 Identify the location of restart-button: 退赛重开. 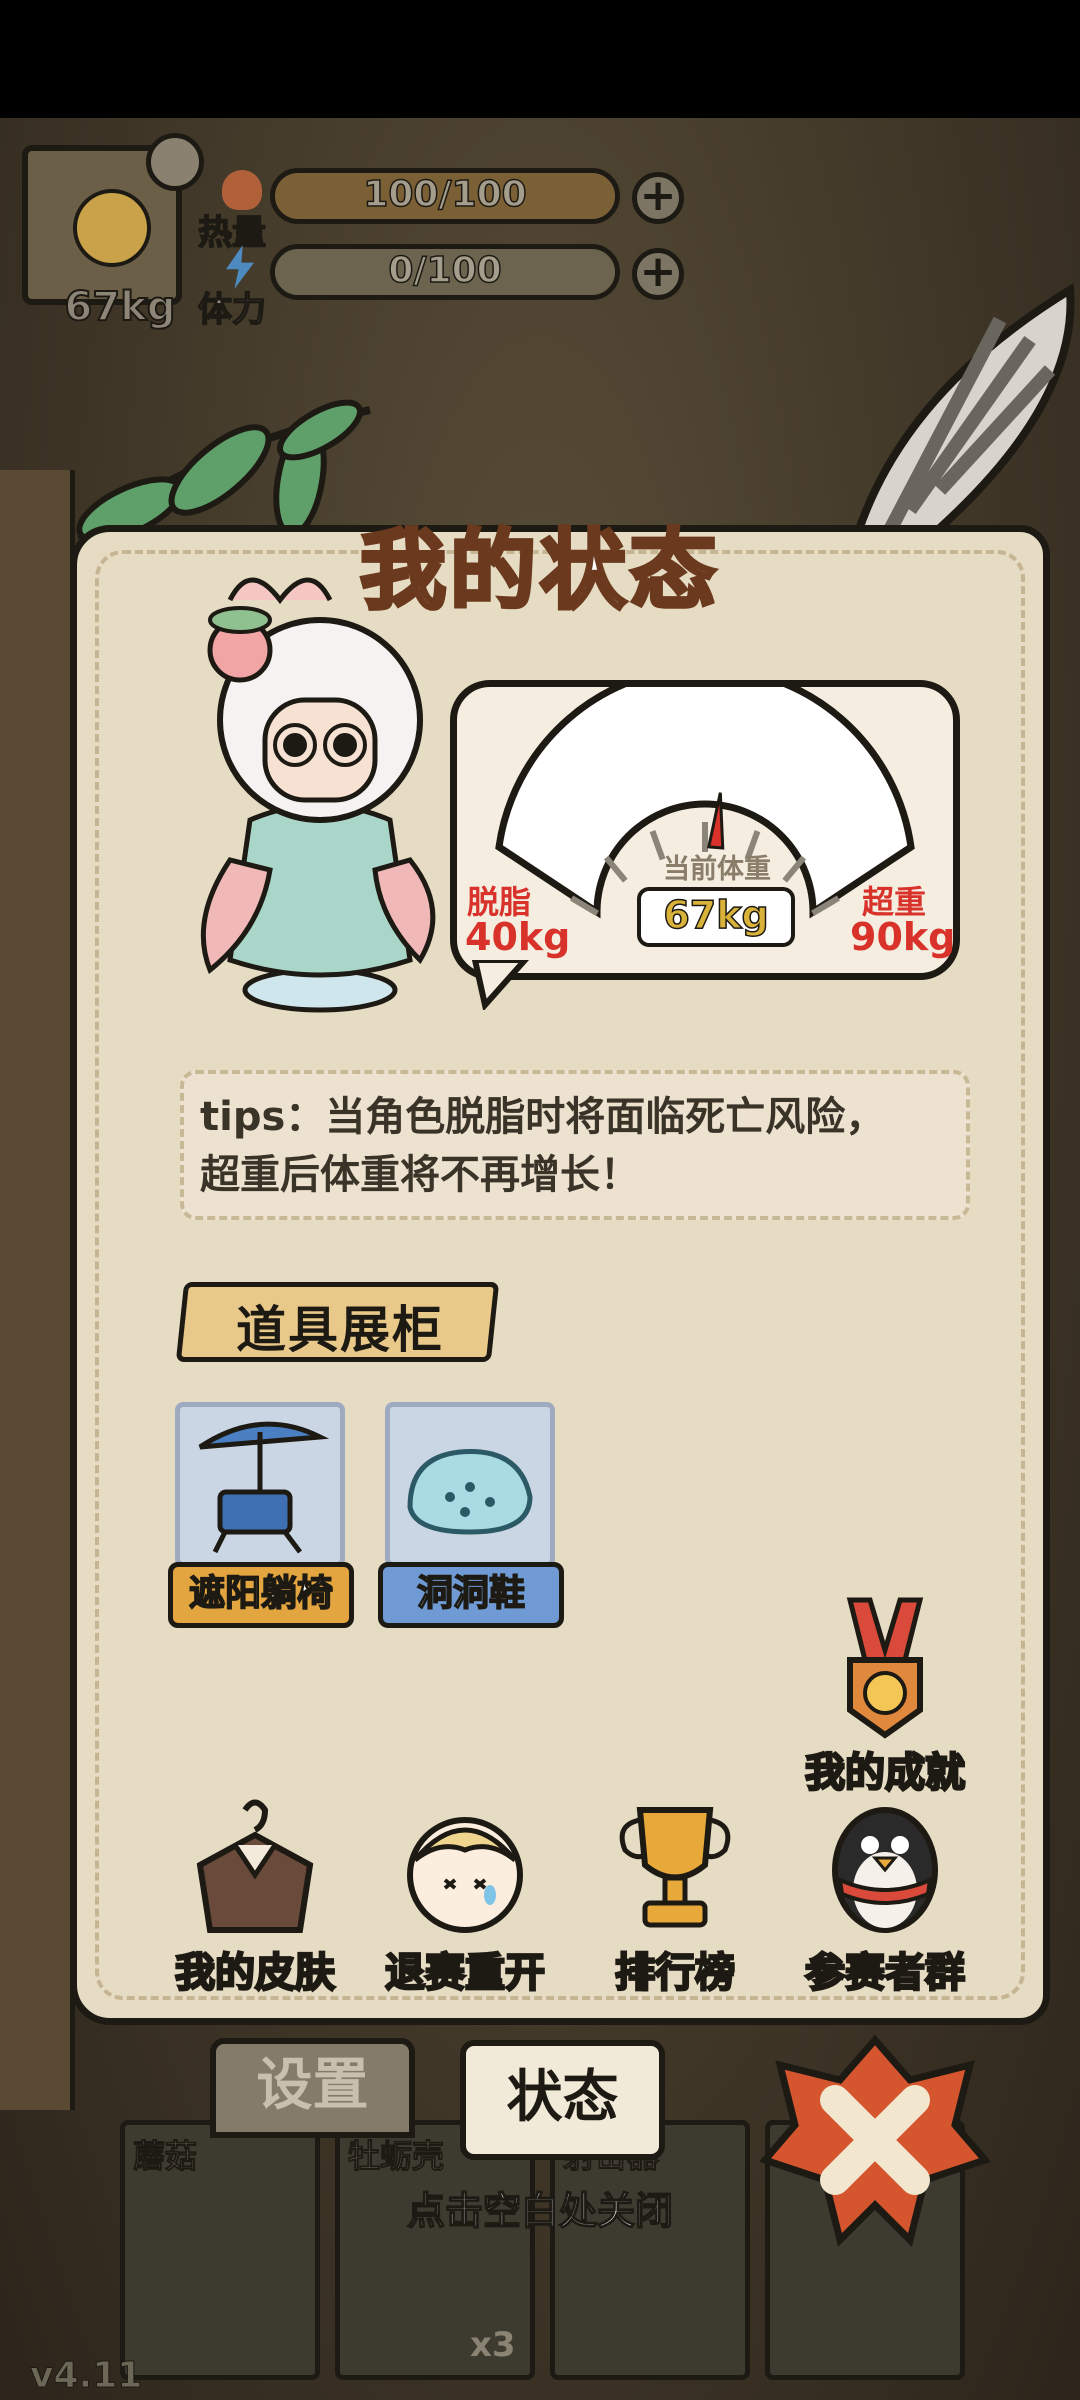
(465, 1894).